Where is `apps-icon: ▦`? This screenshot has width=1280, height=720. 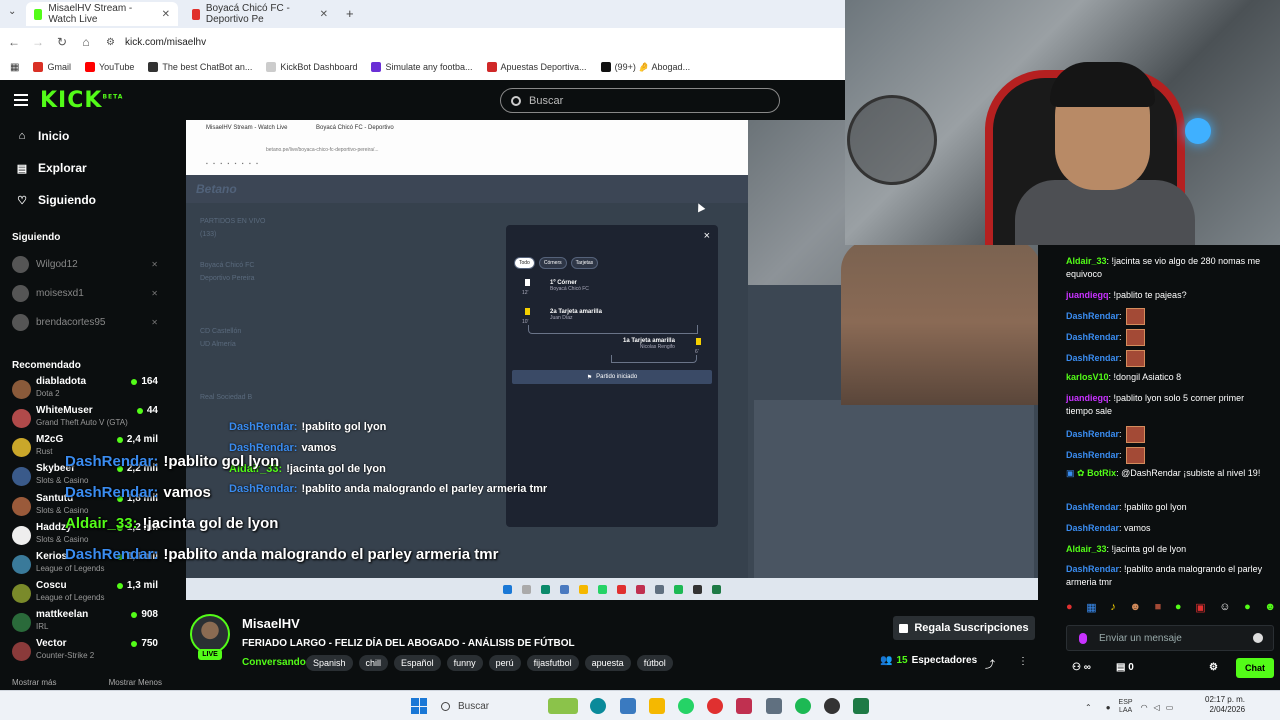
apps-icon: ▦ is located at coordinates (14, 67).